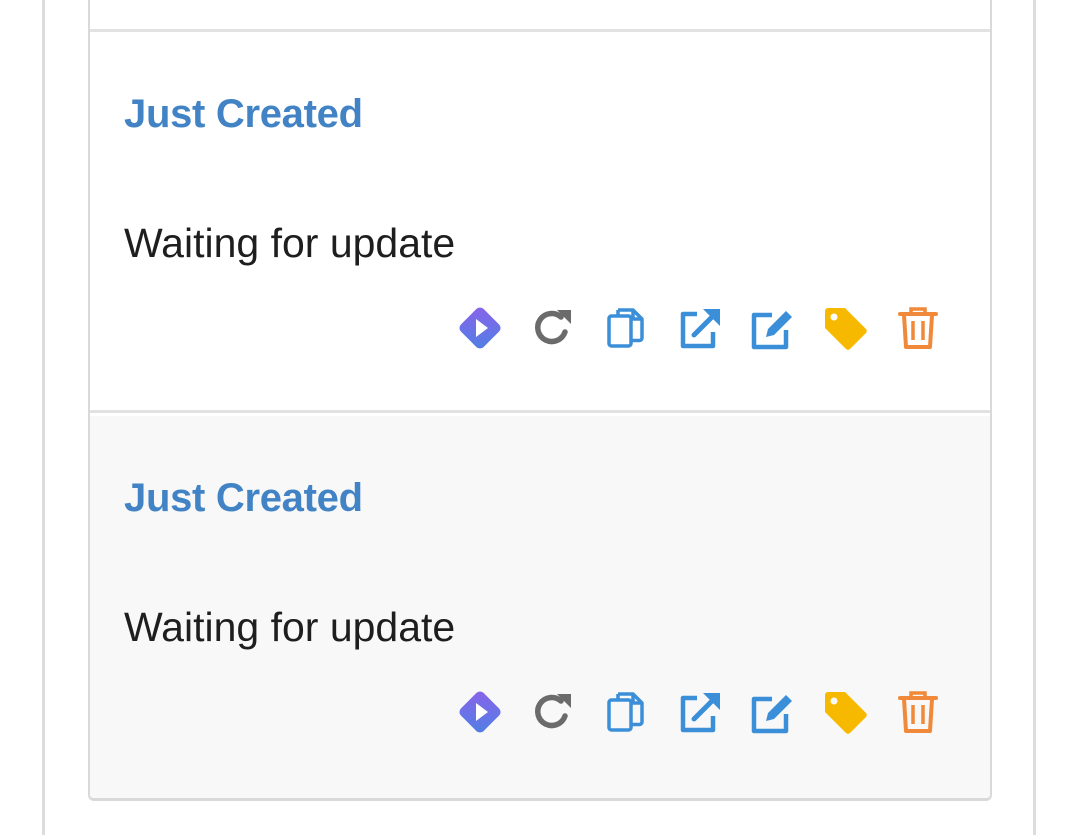  Describe the element at coordinates (540, 16) in the screenshot. I see `previous-item-bottom` at that location.